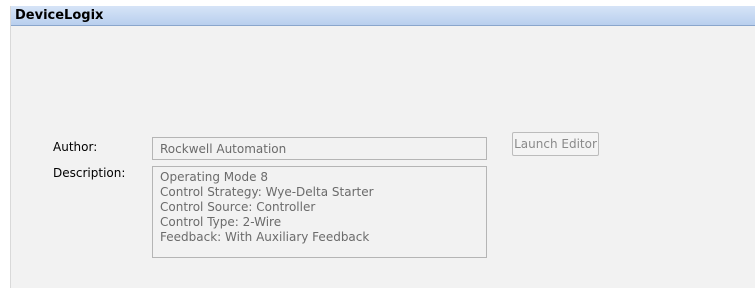  What do you see at coordinates (555, 144) in the screenshot?
I see `launch-editor-button: Launch Editor` at bounding box center [555, 144].